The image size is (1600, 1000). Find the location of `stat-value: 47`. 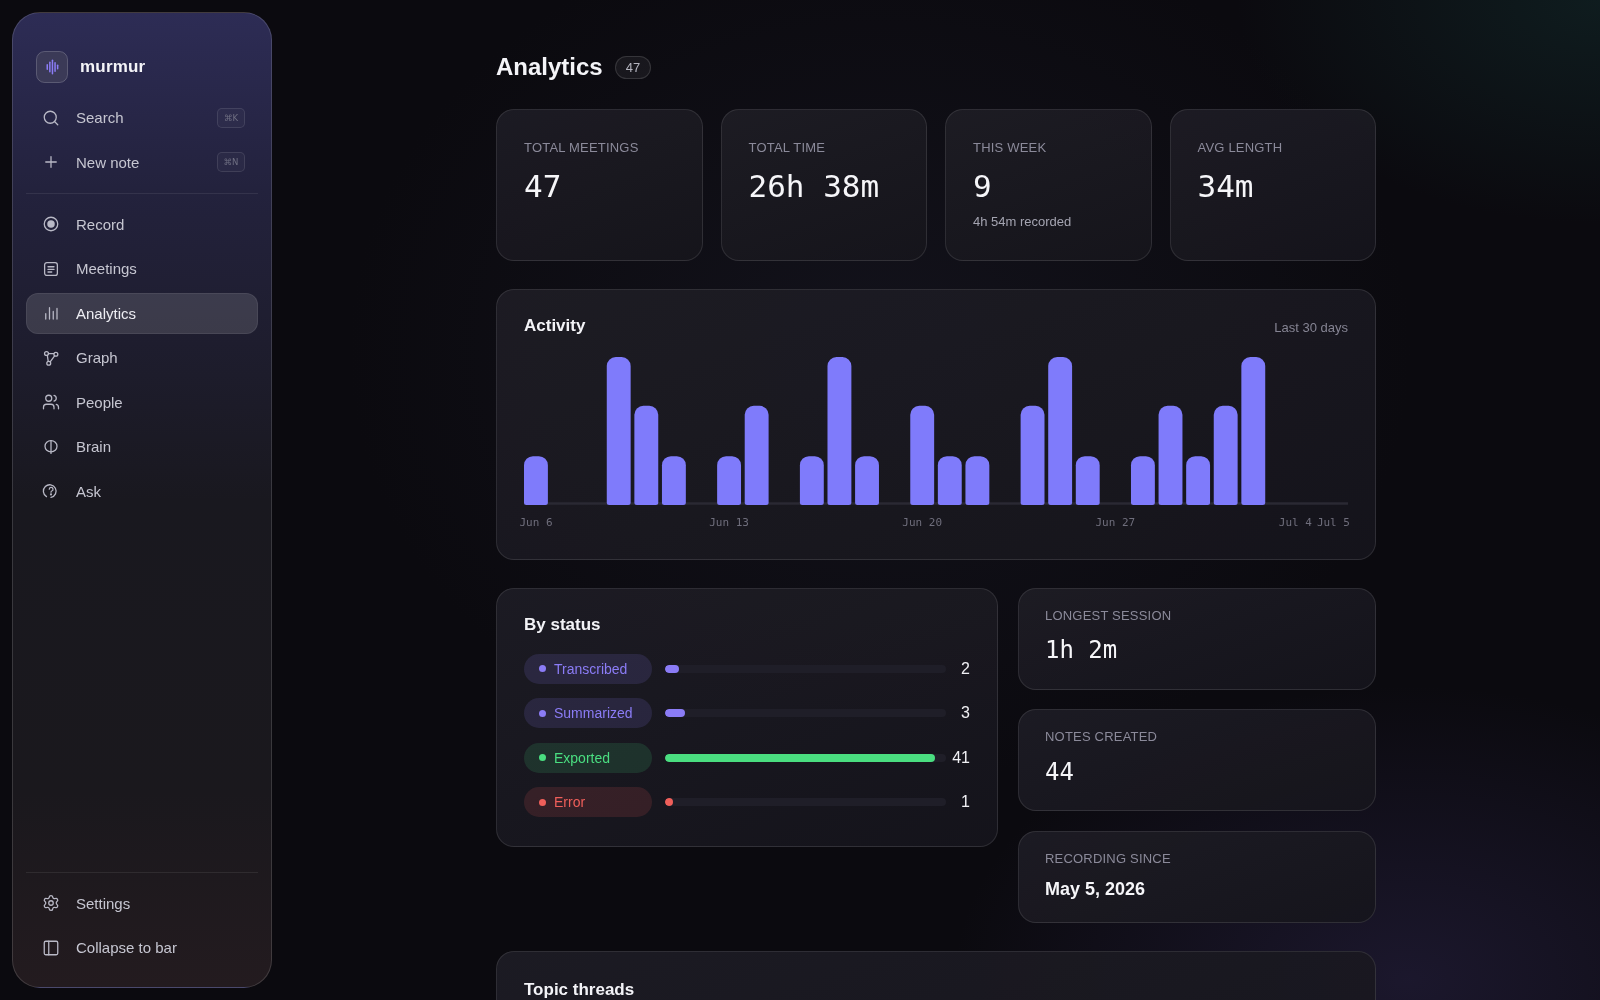

stat-value: 47 is located at coordinates (543, 186).